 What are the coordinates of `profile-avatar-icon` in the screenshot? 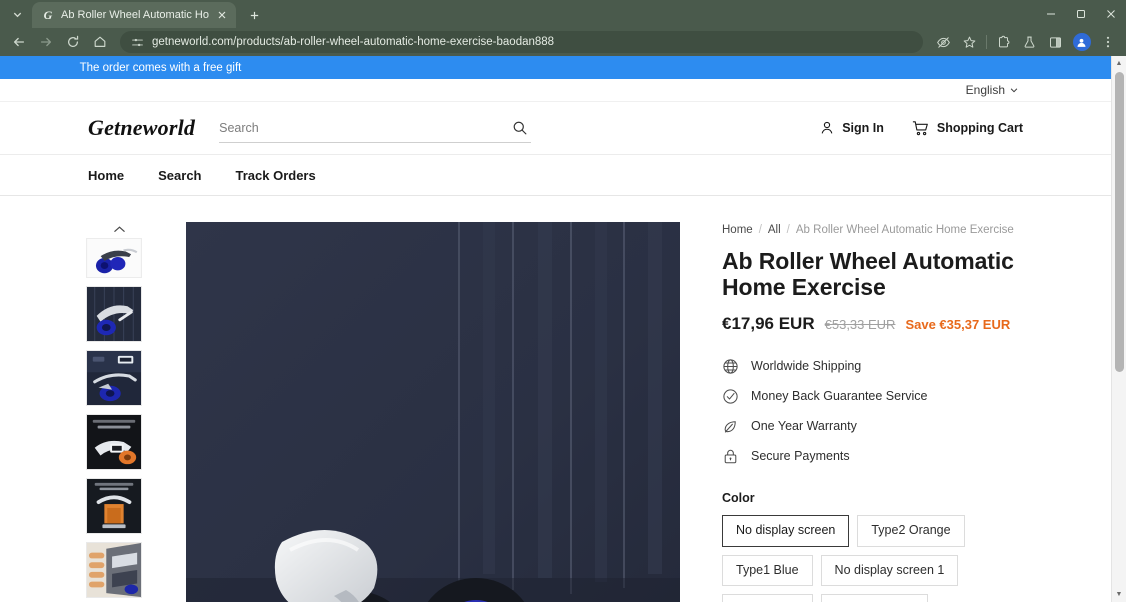 It's located at (1081, 42).